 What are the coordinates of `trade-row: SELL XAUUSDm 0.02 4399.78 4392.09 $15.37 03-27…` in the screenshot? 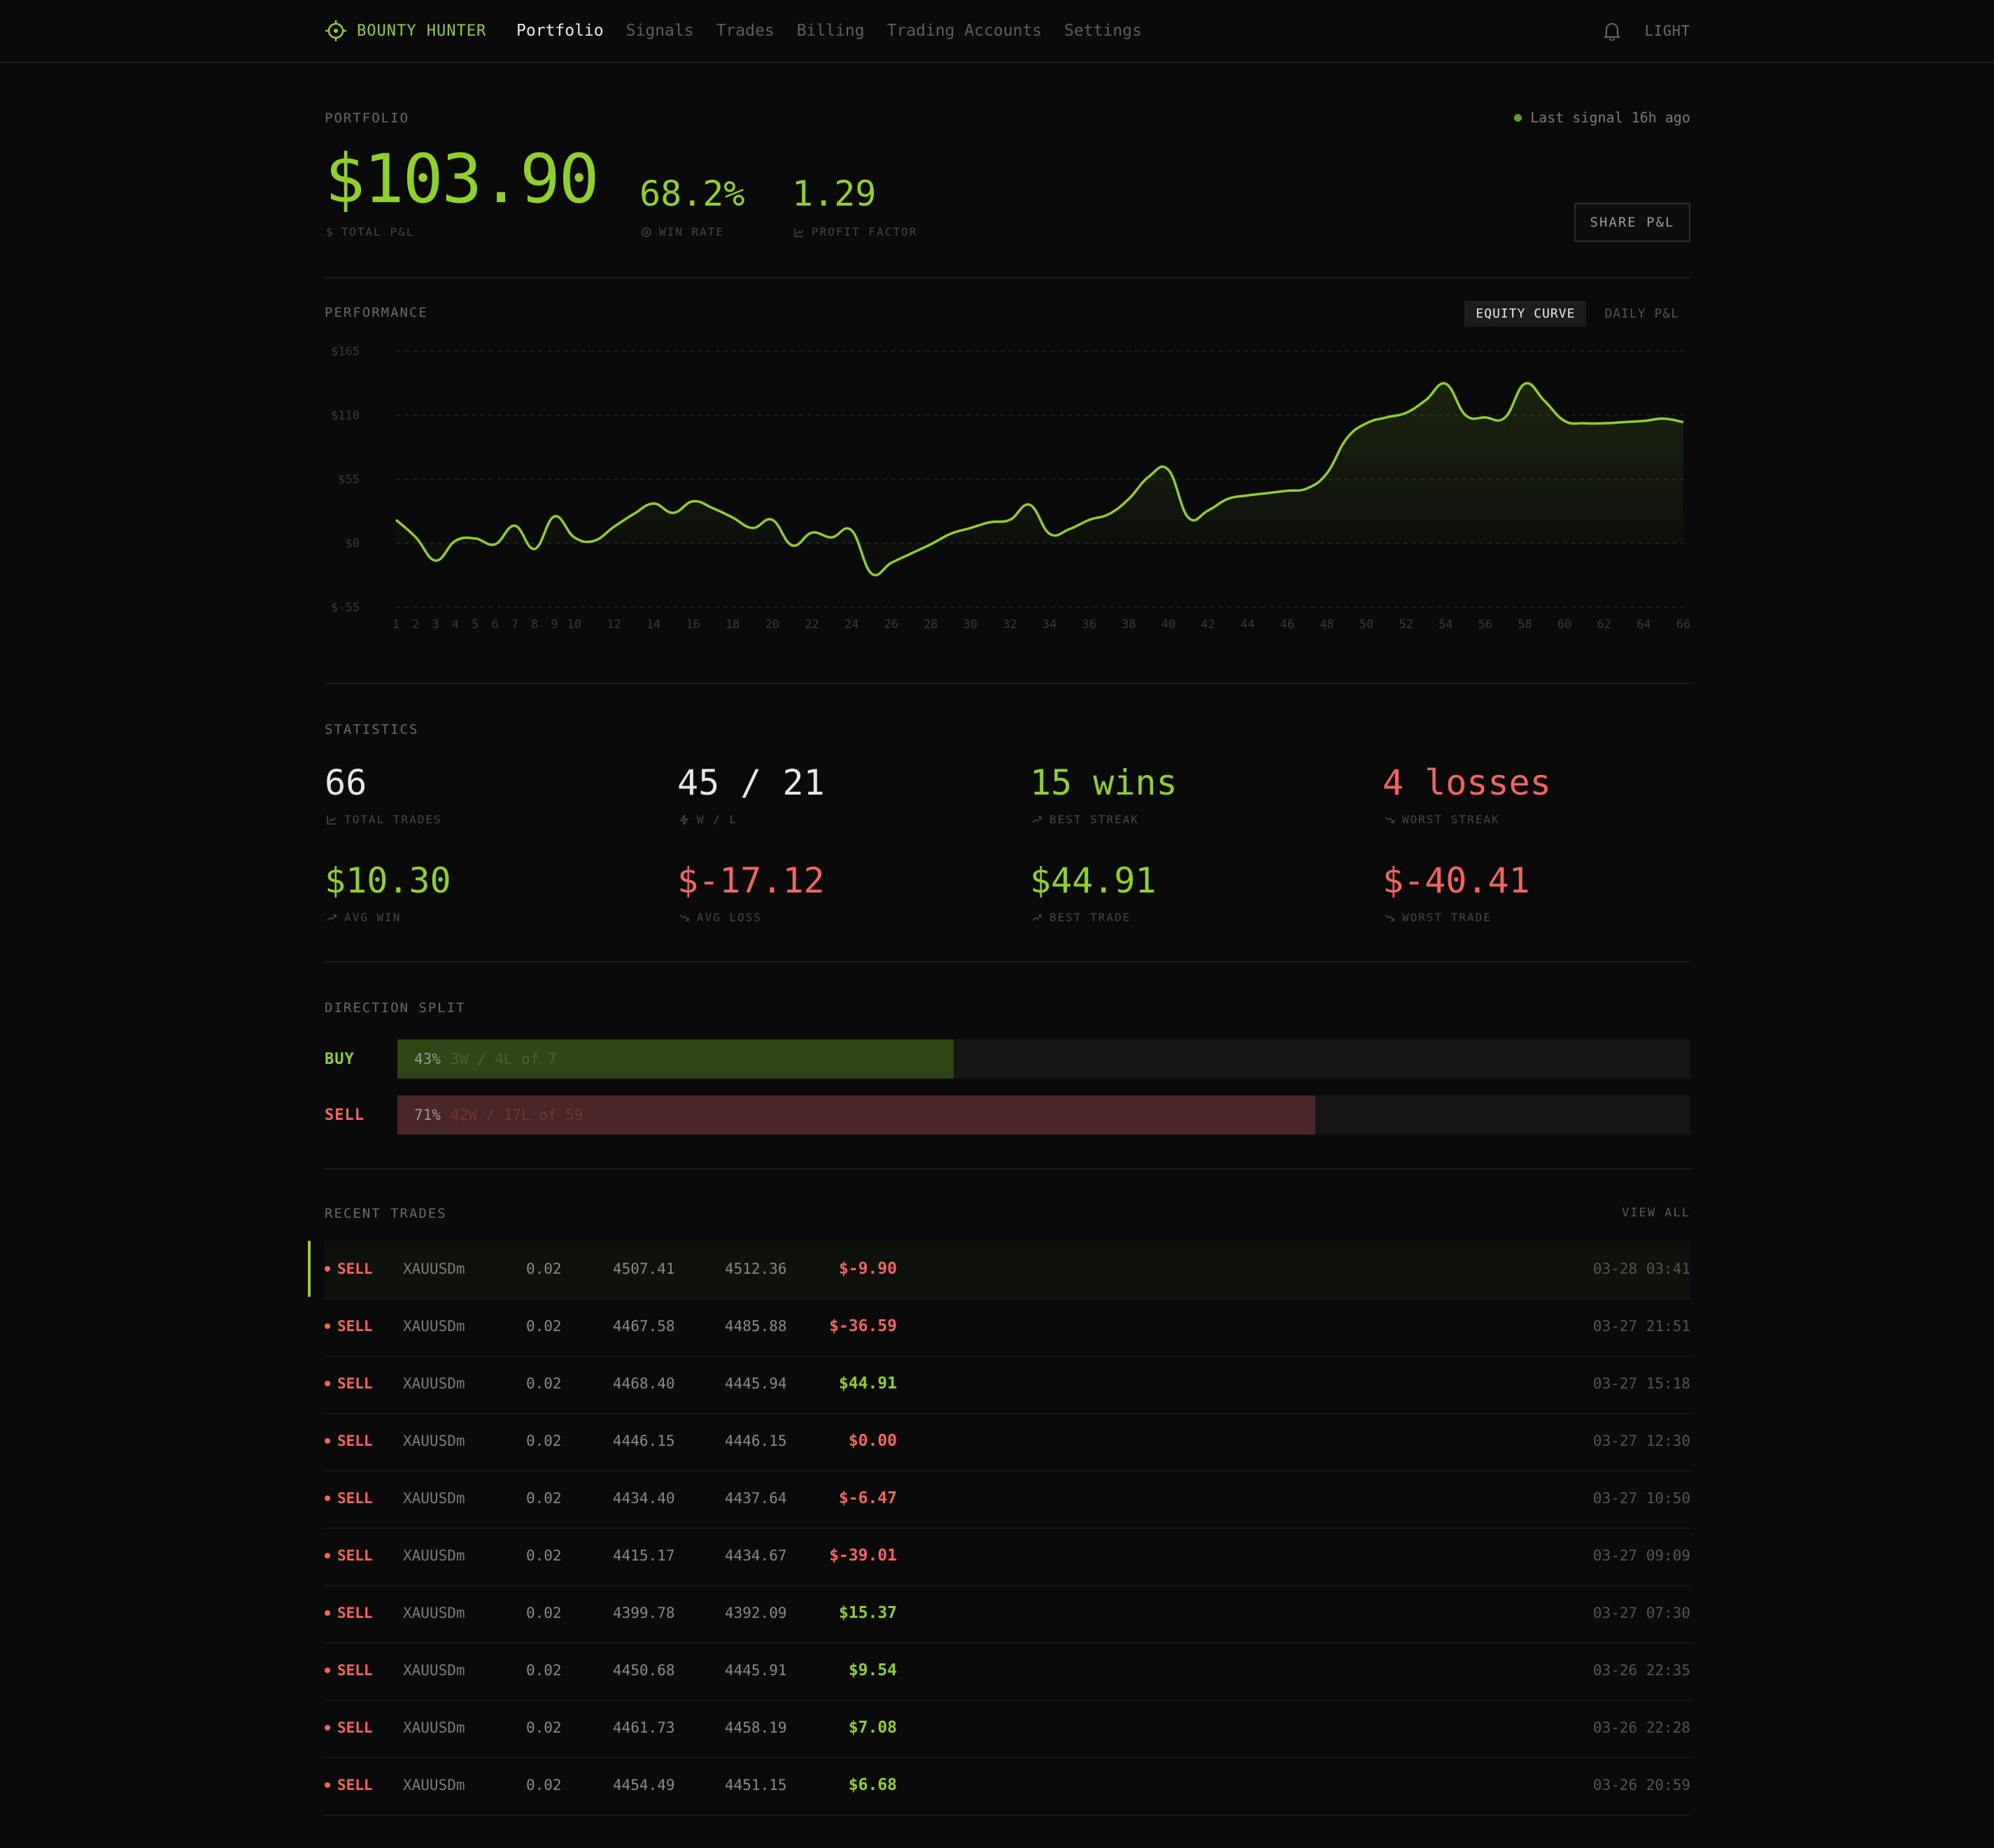 It's located at (1008, 1614).